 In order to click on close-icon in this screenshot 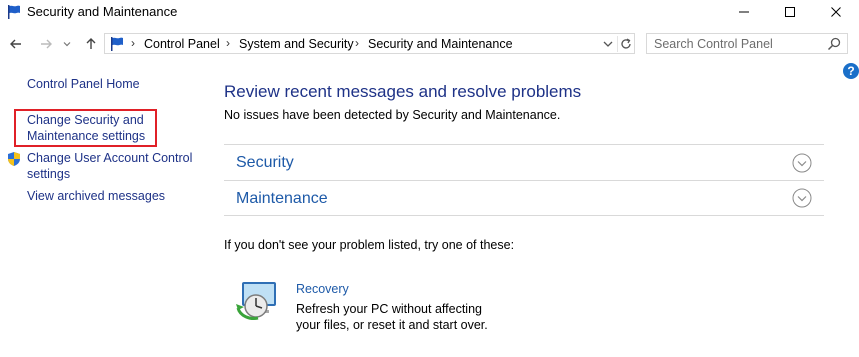, I will do `click(836, 12)`.